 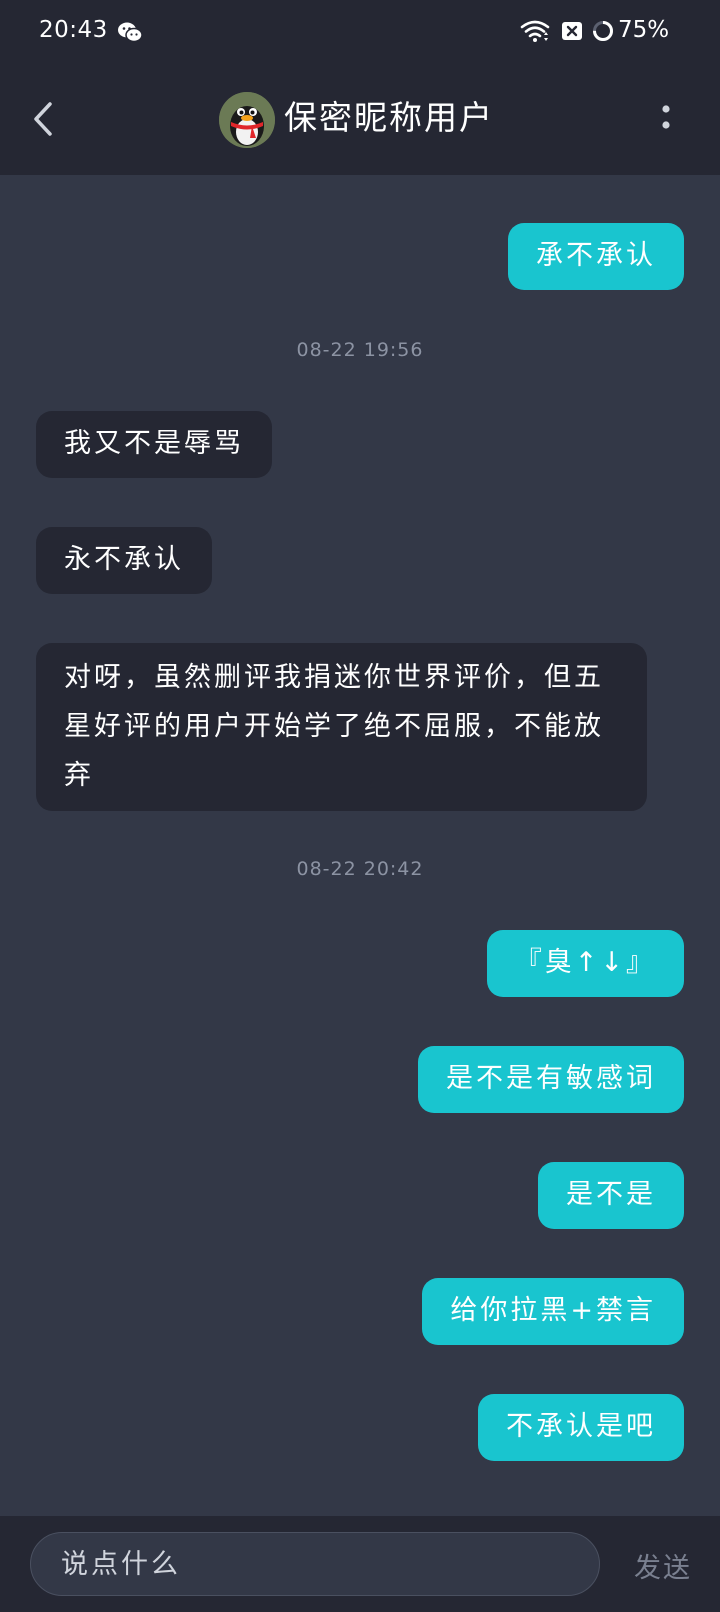 I want to click on battery-percent: 75%, so click(x=644, y=30).